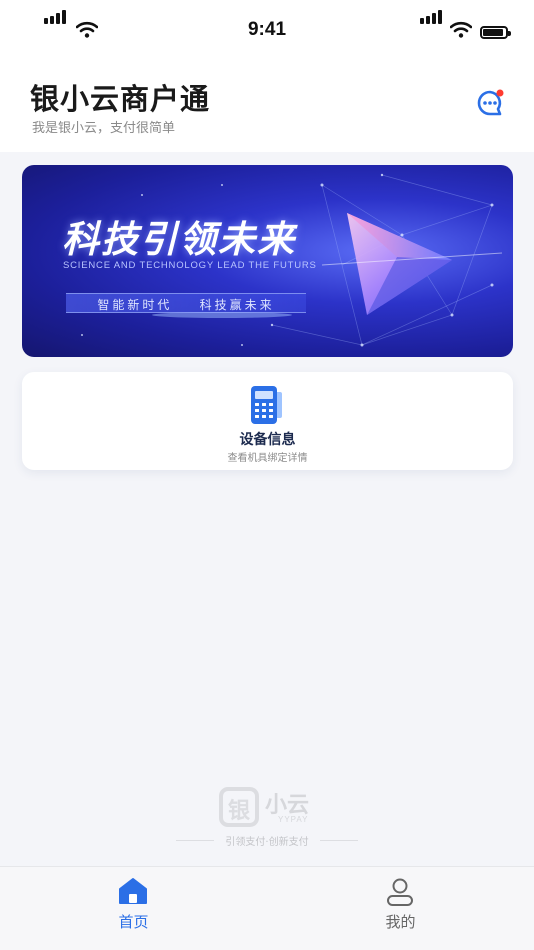  I want to click on tab-mine-label: 我的, so click(400, 922).